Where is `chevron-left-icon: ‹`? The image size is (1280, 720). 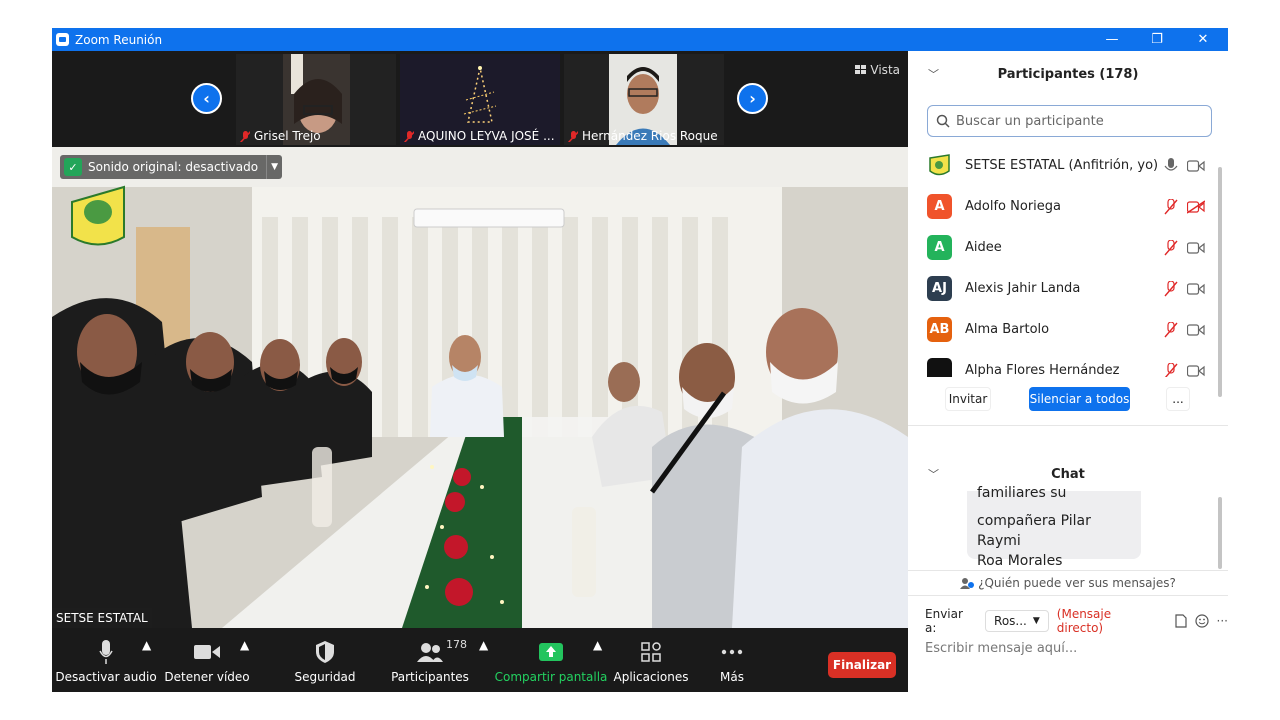
chevron-left-icon: ‹ is located at coordinates (206, 98).